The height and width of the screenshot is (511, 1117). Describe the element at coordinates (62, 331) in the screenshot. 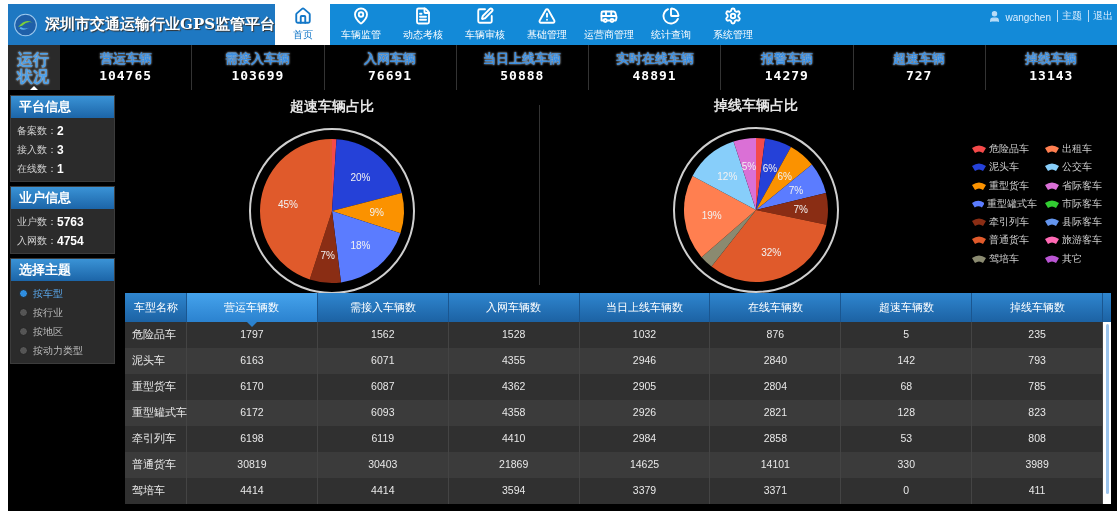

I see `theme-option: 按地区` at that location.